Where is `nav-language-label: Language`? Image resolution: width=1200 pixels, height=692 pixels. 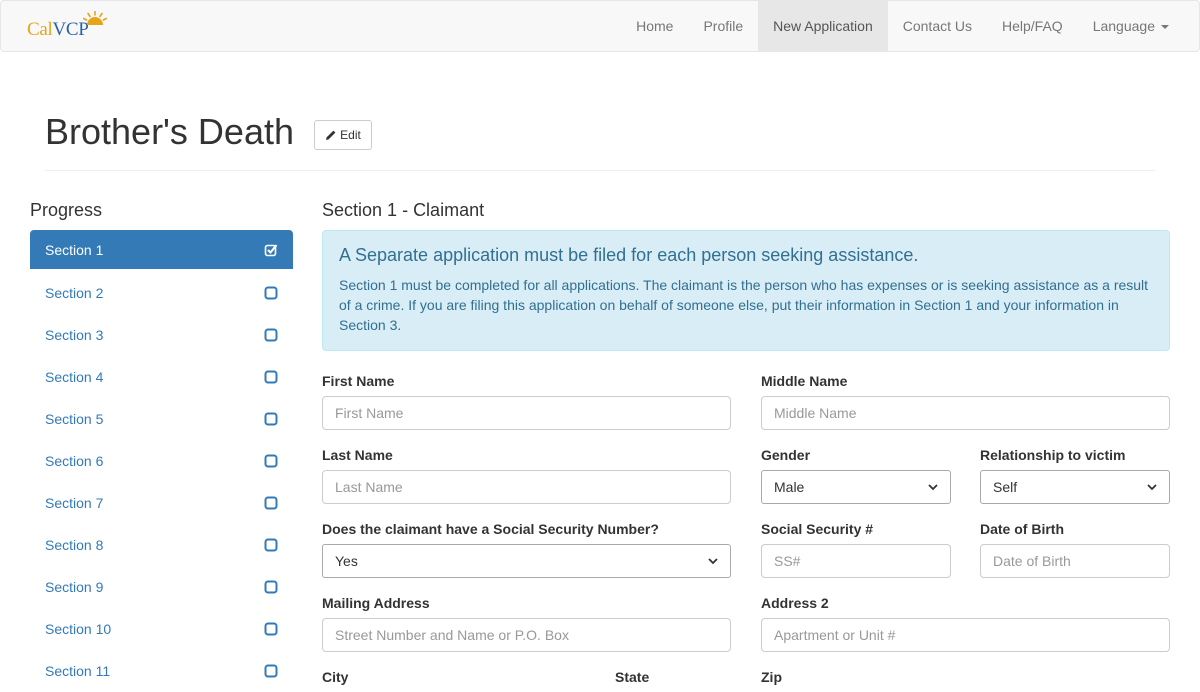
nav-language-label: Language is located at coordinates (1123, 26).